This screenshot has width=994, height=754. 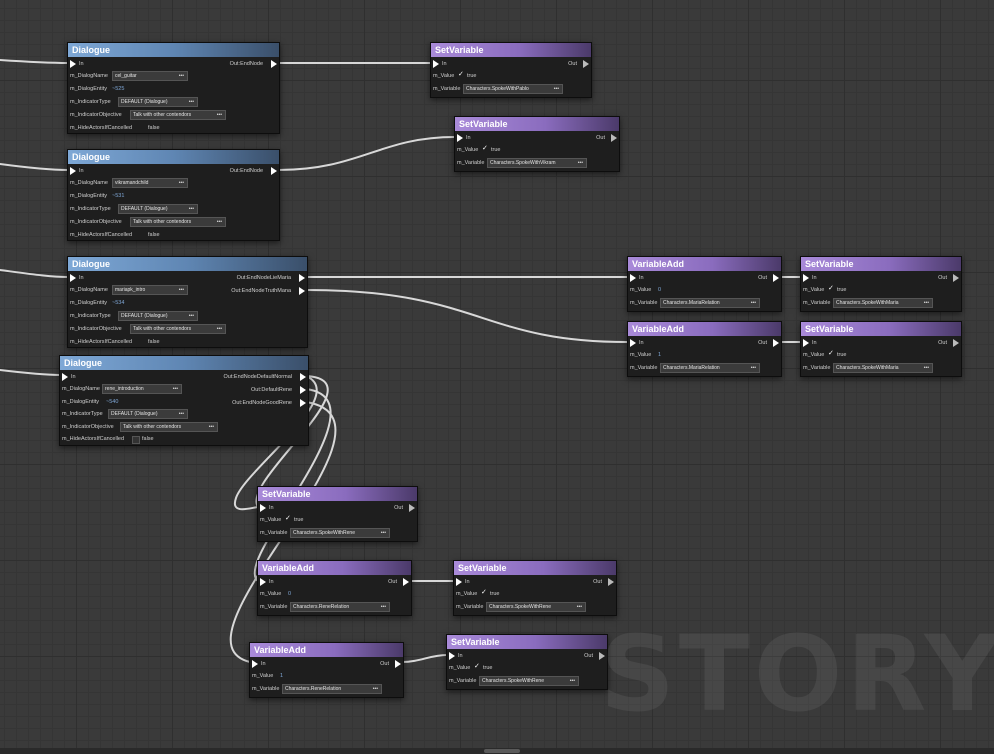 I want to click on horizontal-scrollbar, so click(x=497, y=751).